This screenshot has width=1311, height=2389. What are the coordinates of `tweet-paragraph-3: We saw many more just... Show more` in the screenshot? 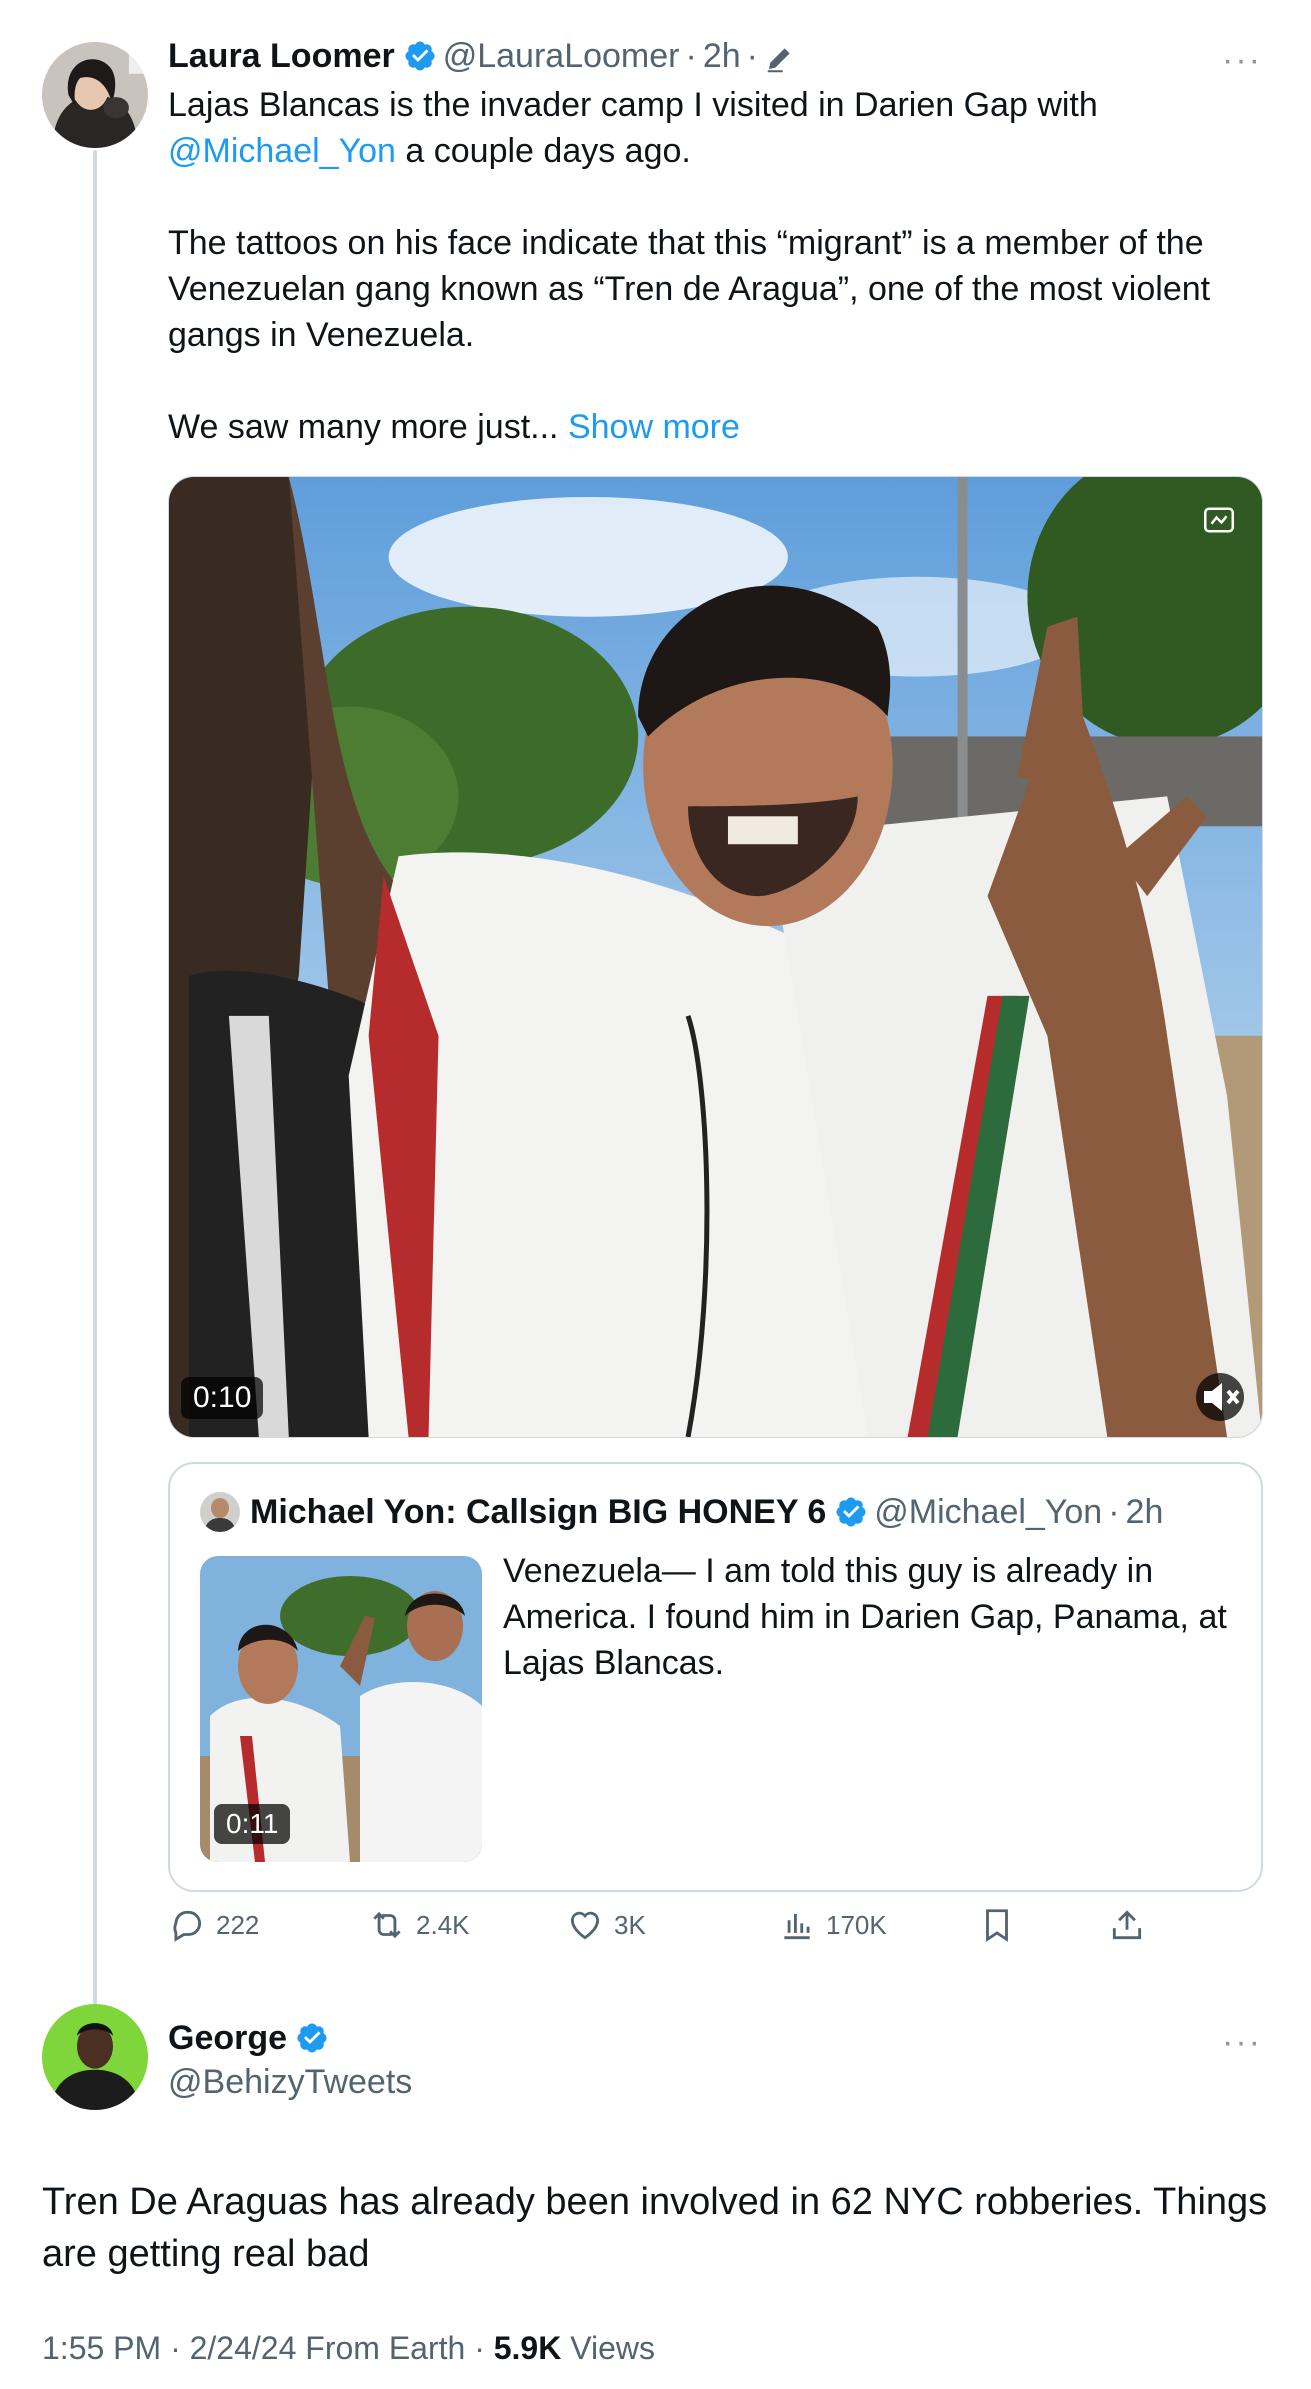 It's located at (718, 427).